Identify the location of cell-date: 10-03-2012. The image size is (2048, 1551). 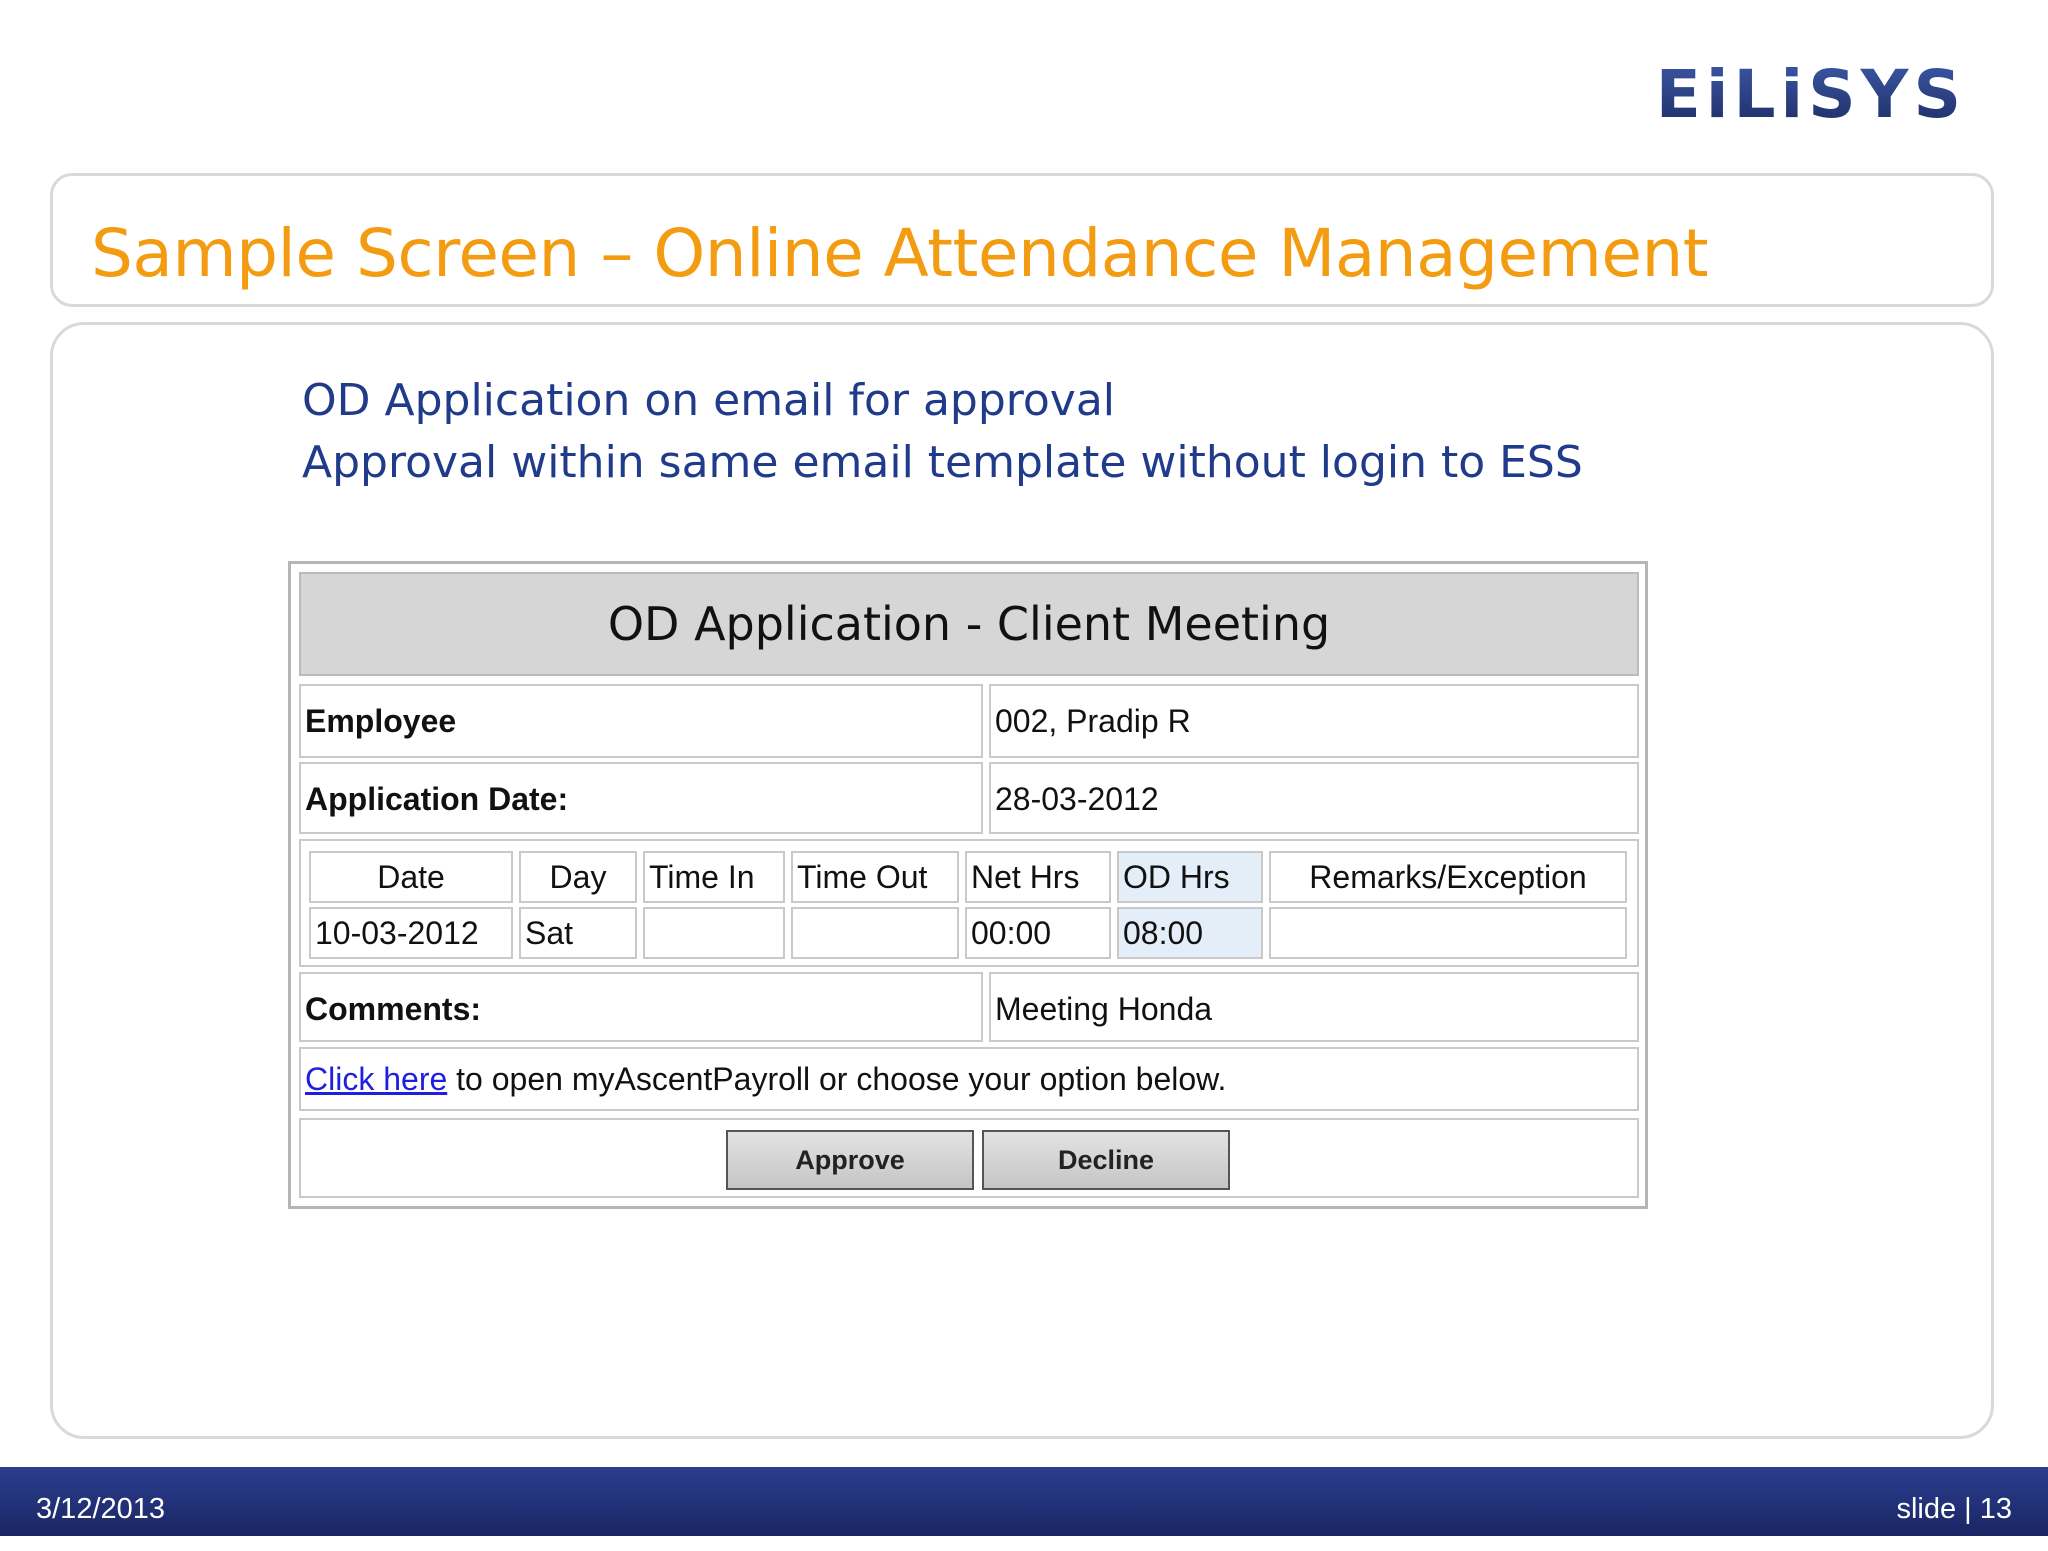
(411, 933).